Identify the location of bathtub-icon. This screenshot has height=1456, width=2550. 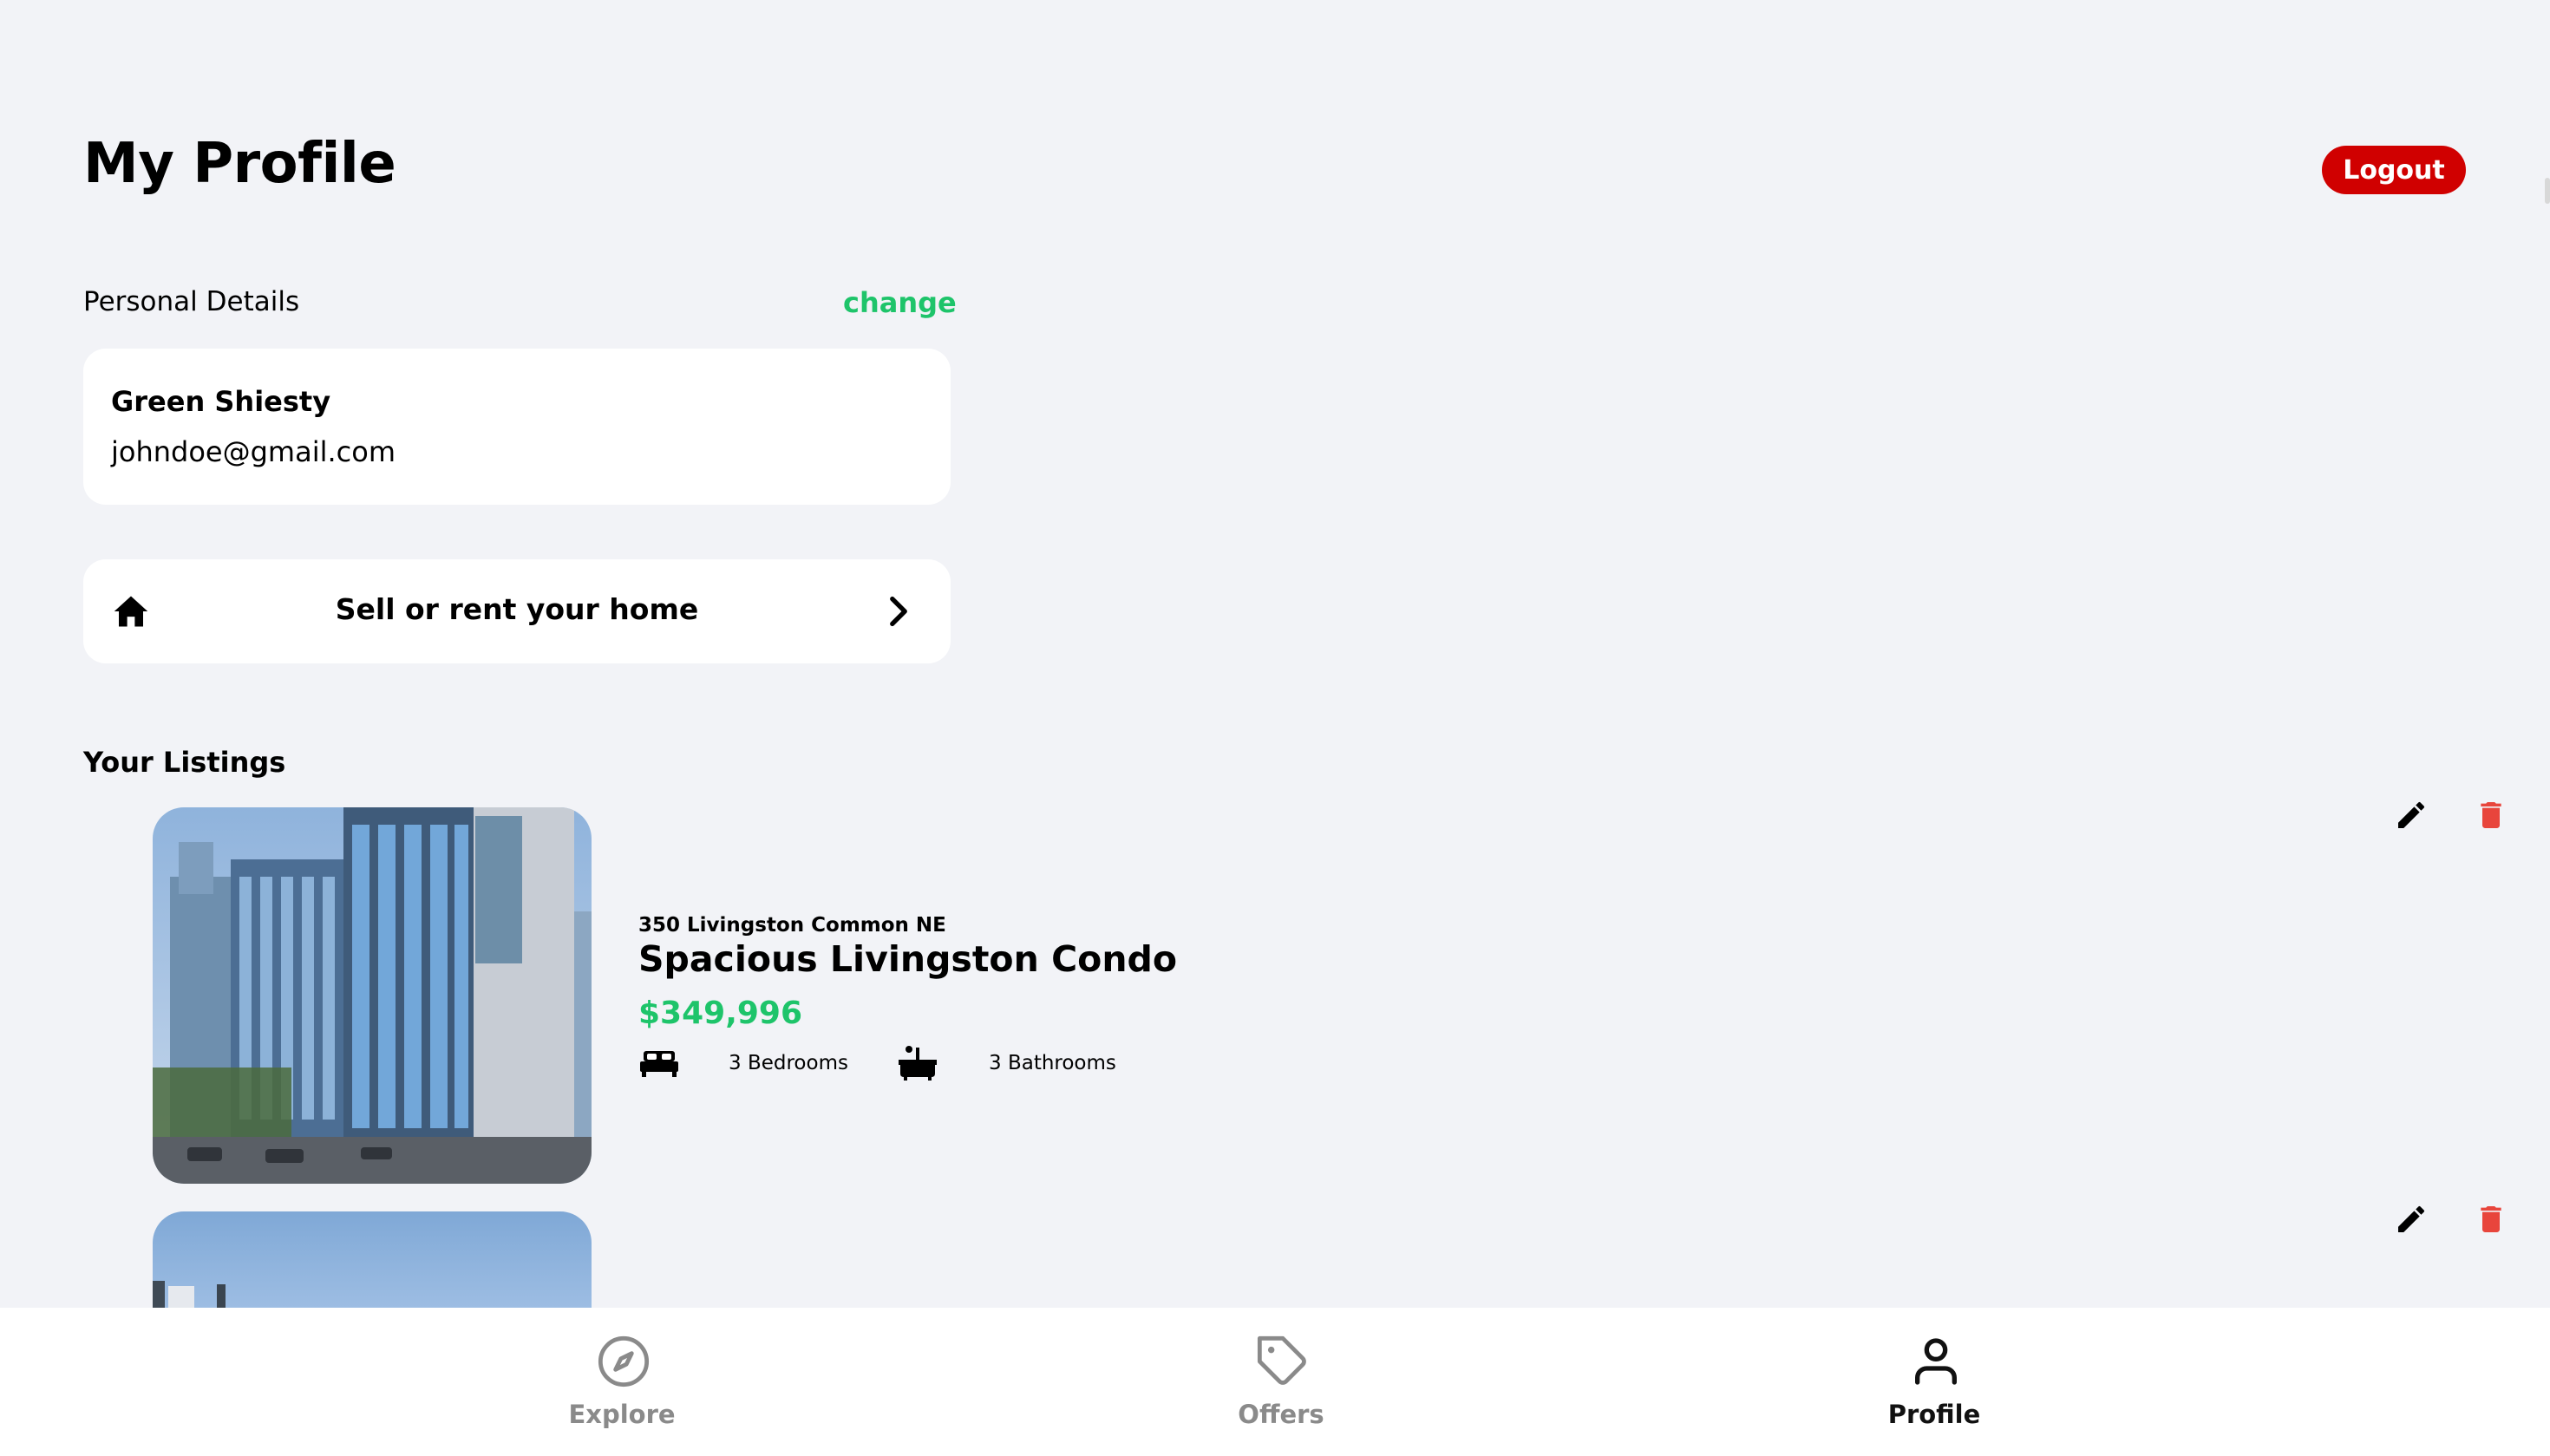
(918, 1063).